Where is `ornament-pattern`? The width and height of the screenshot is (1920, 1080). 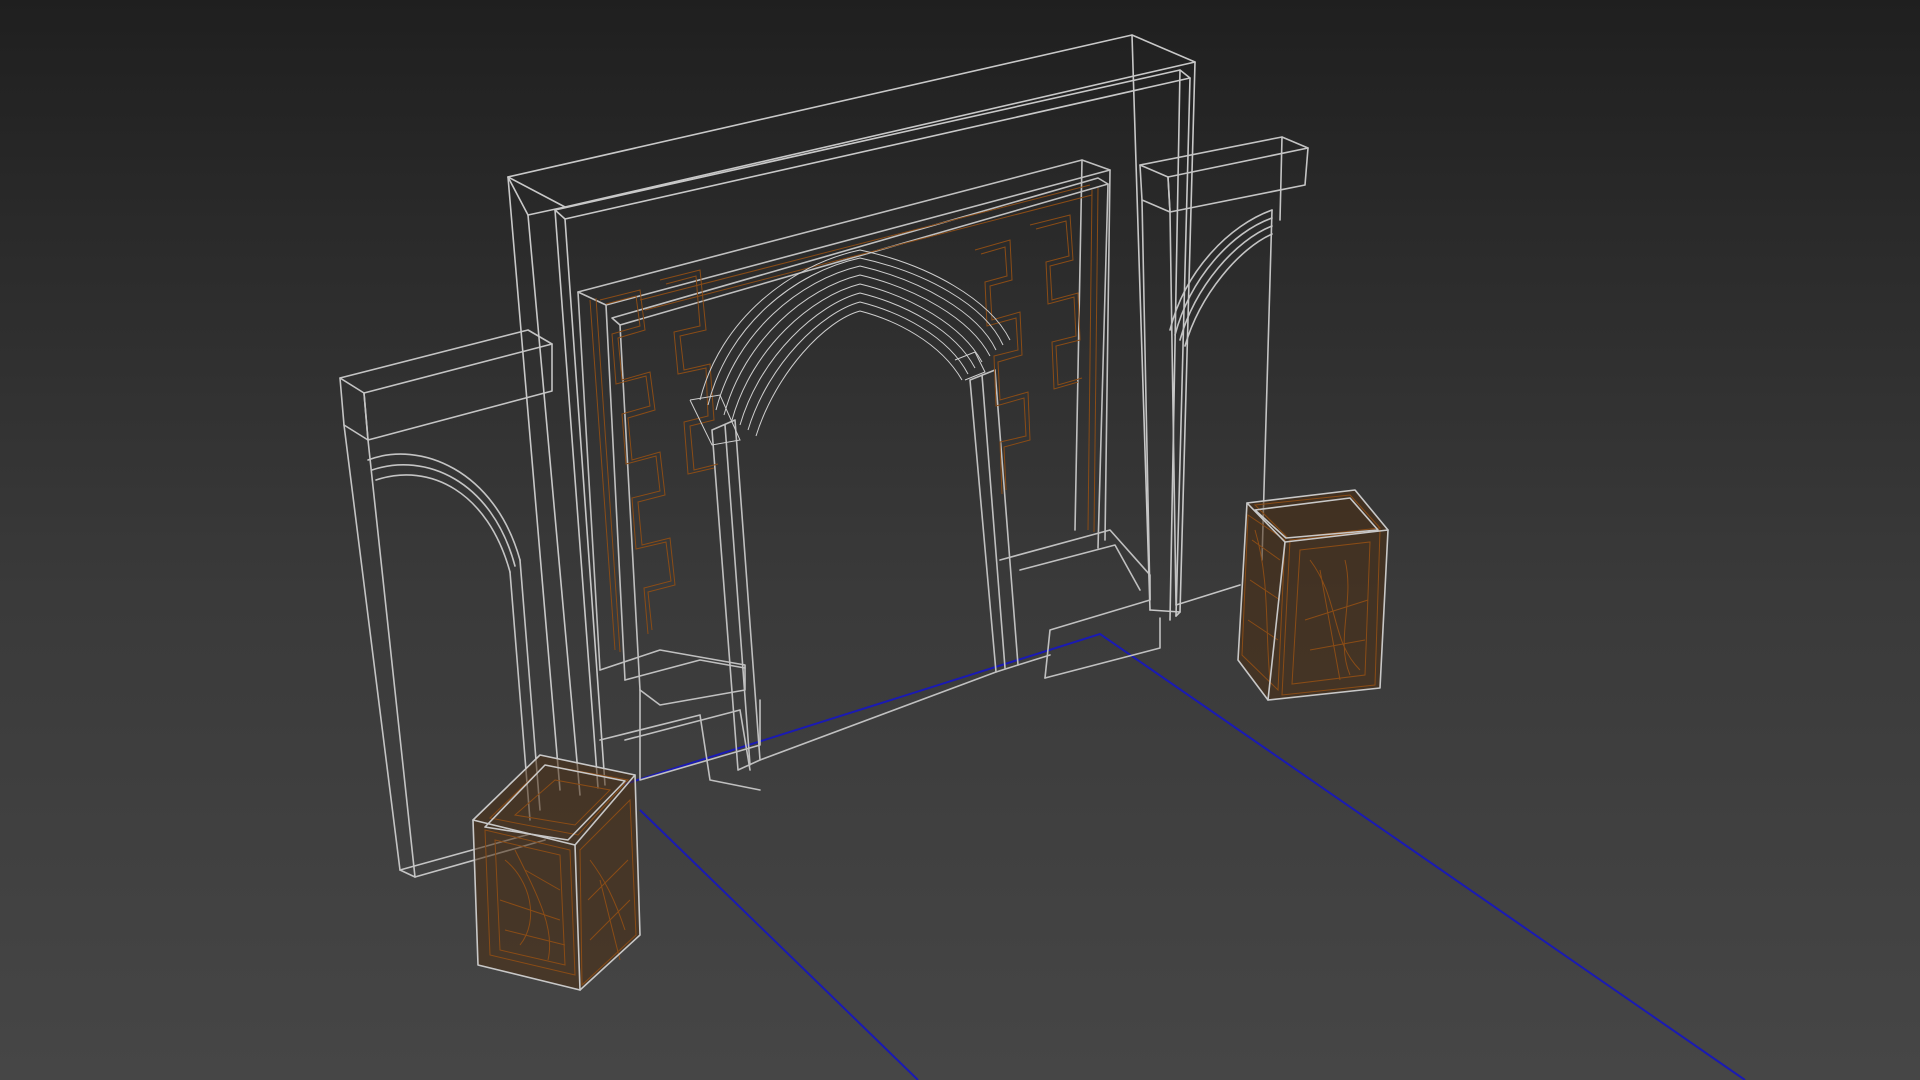 ornament-pattern is located at coordinates (844, 418).